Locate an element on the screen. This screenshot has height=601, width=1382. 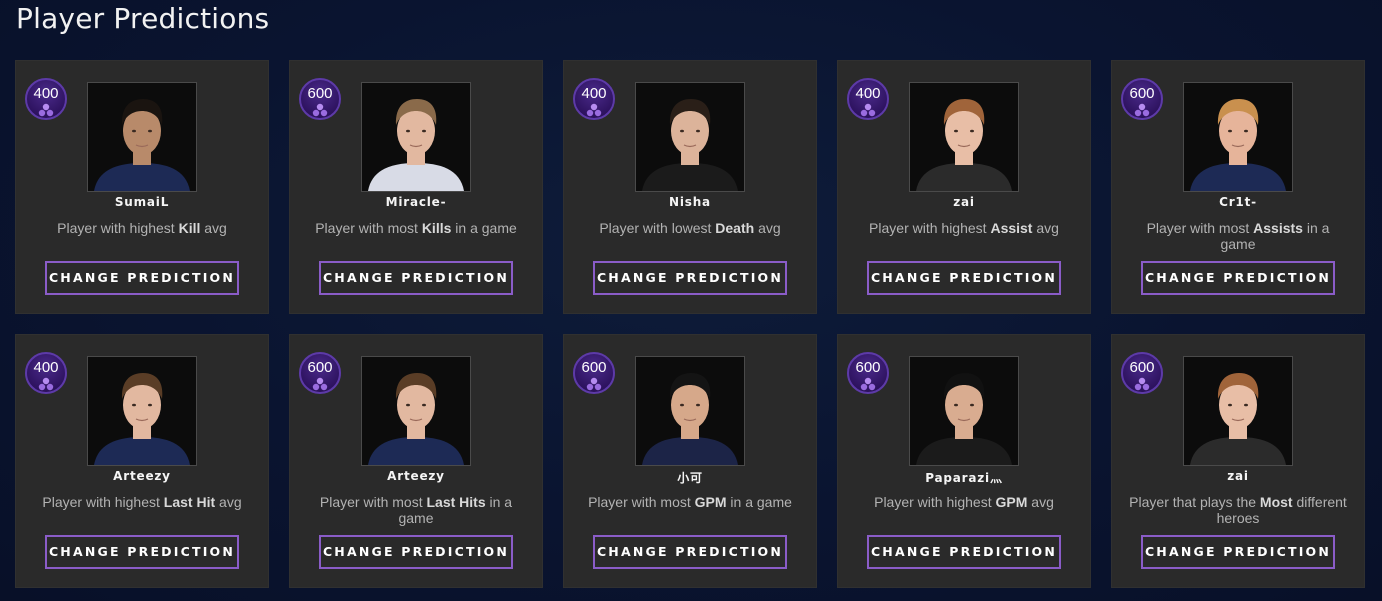
description-text: Player with lowest is located at coordinates (657, 228).